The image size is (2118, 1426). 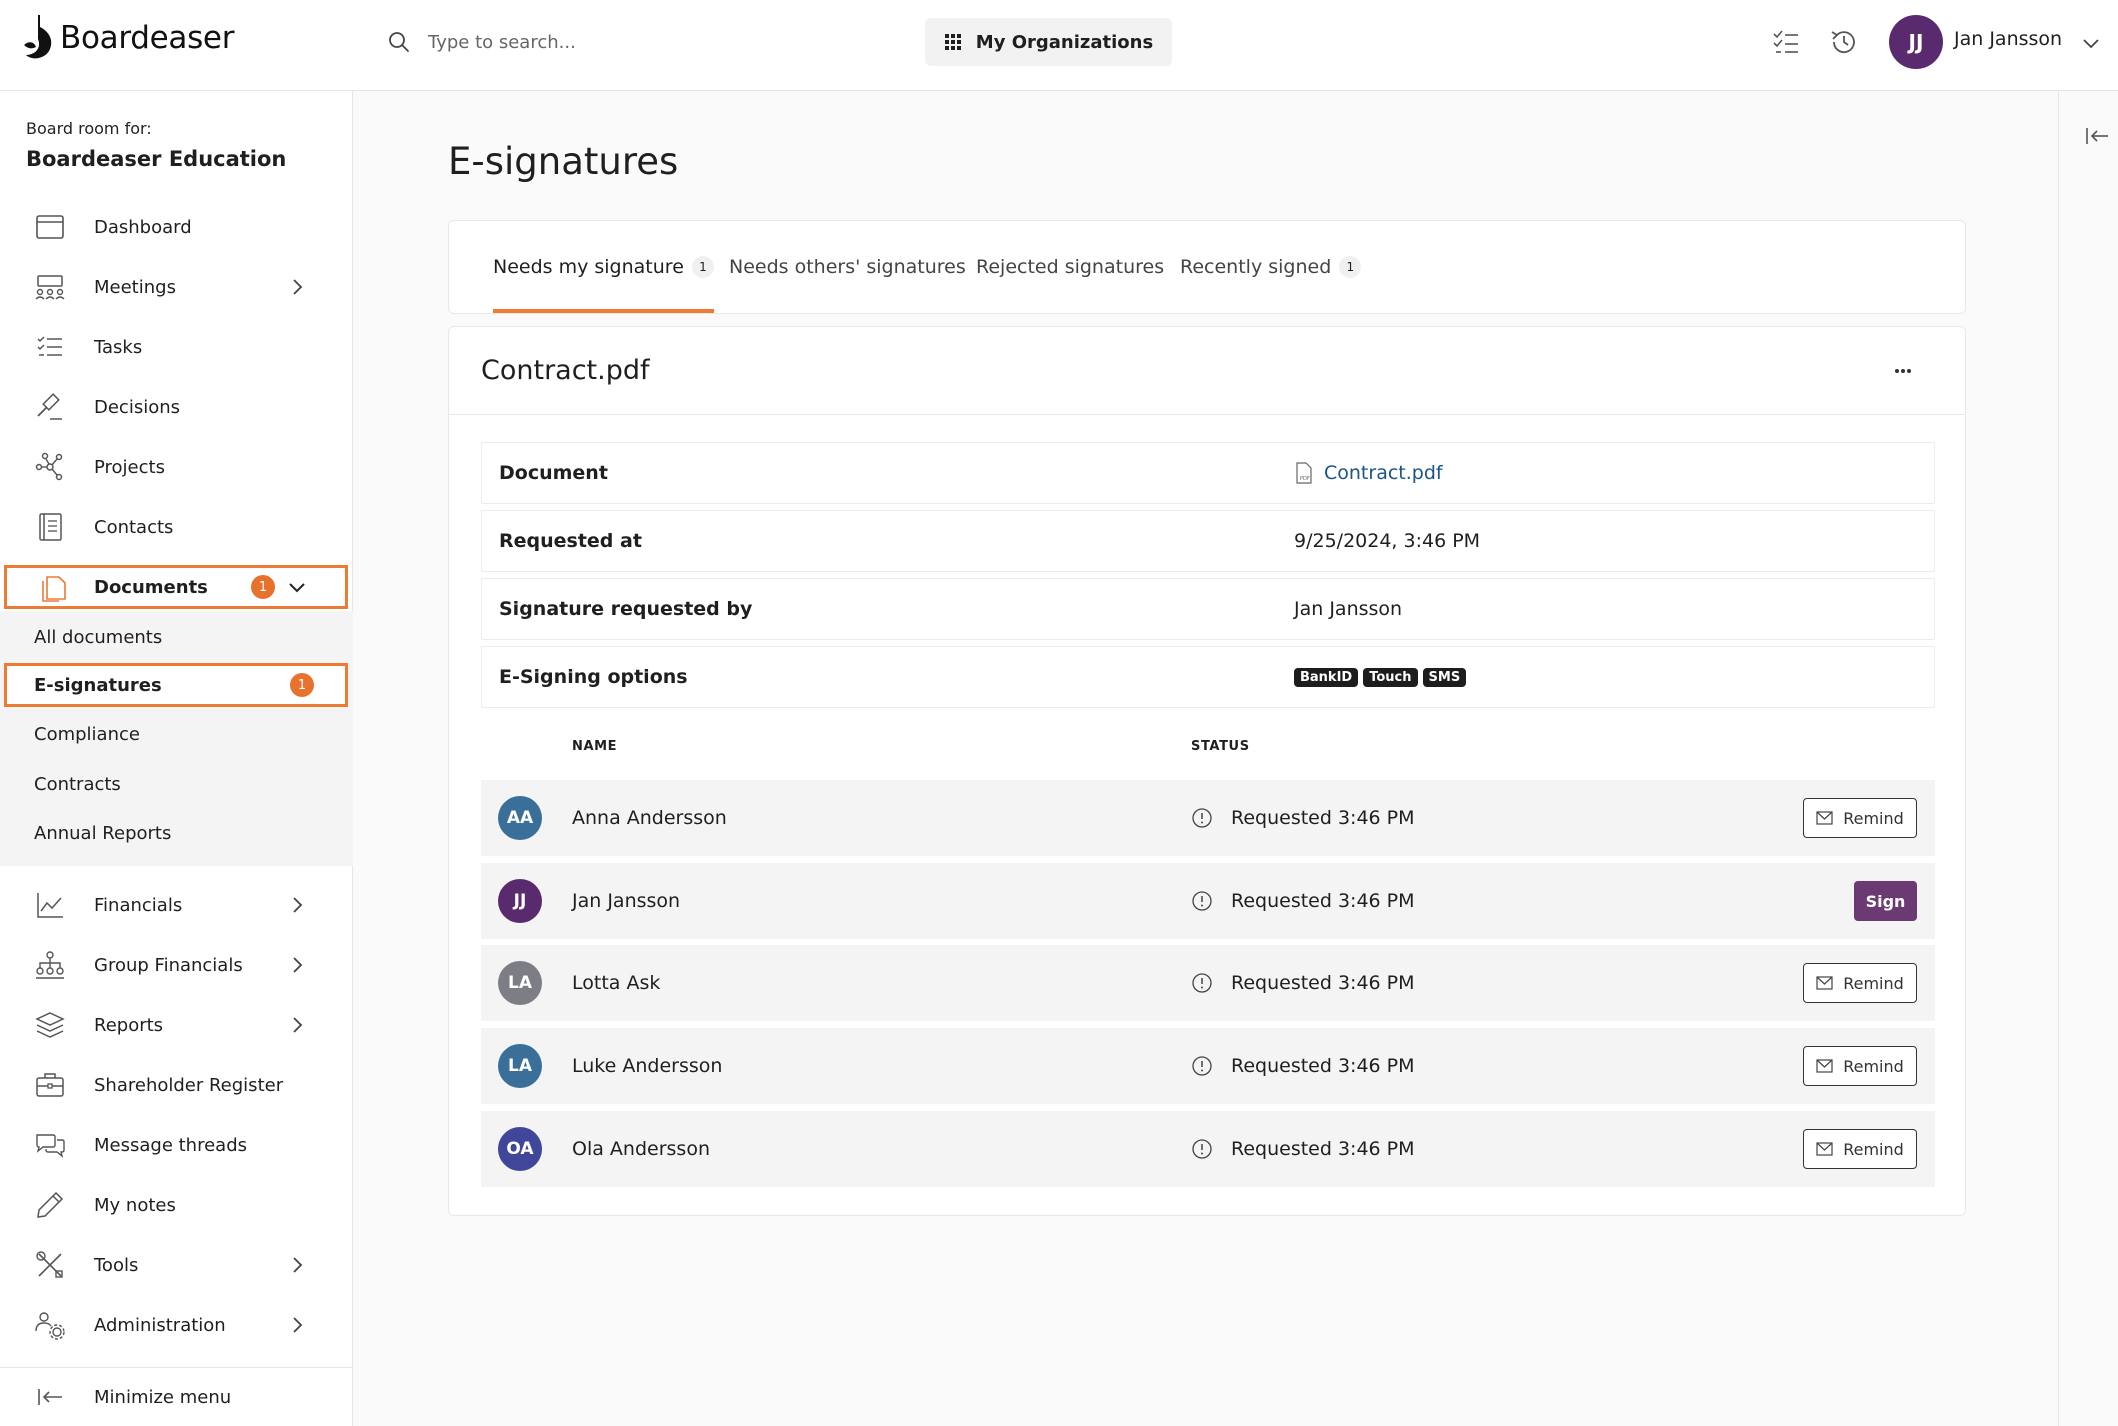 What do you see at coordinates (1916, 42) in the screenshot?
I see `user-avatar: JJ` at bounding box center [1916, 42].